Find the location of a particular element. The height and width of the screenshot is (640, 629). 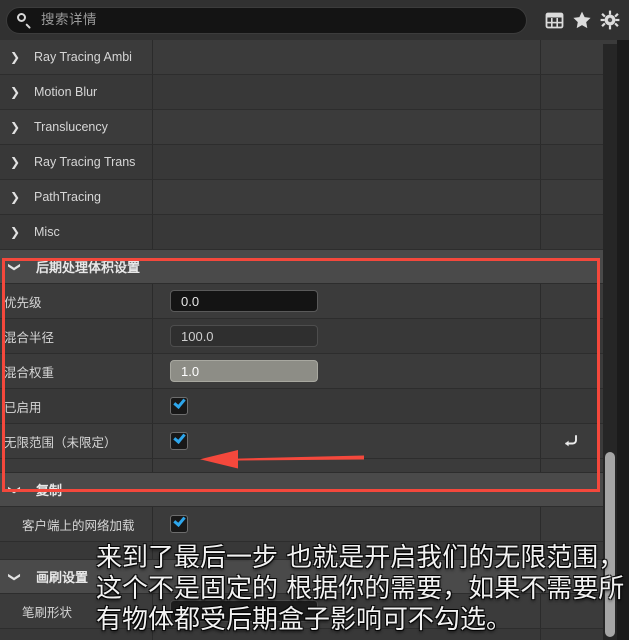

property-name-cell: Translucency is located at coordinates (76, 127).